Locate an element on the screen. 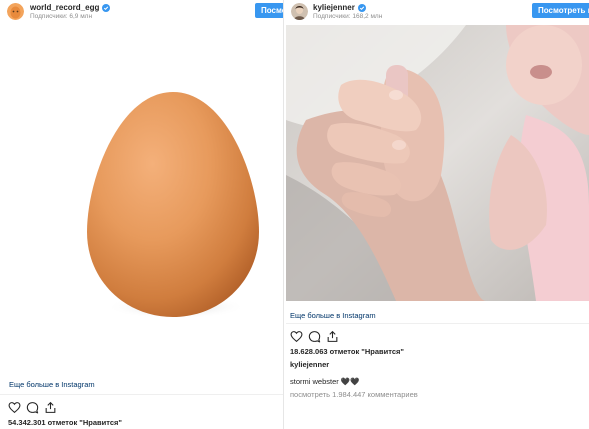 Image resolution: width=589 pixels, height=429 pixels. right-view-profile-button: Посмотреть профиль is located at coordinates (560, 10).